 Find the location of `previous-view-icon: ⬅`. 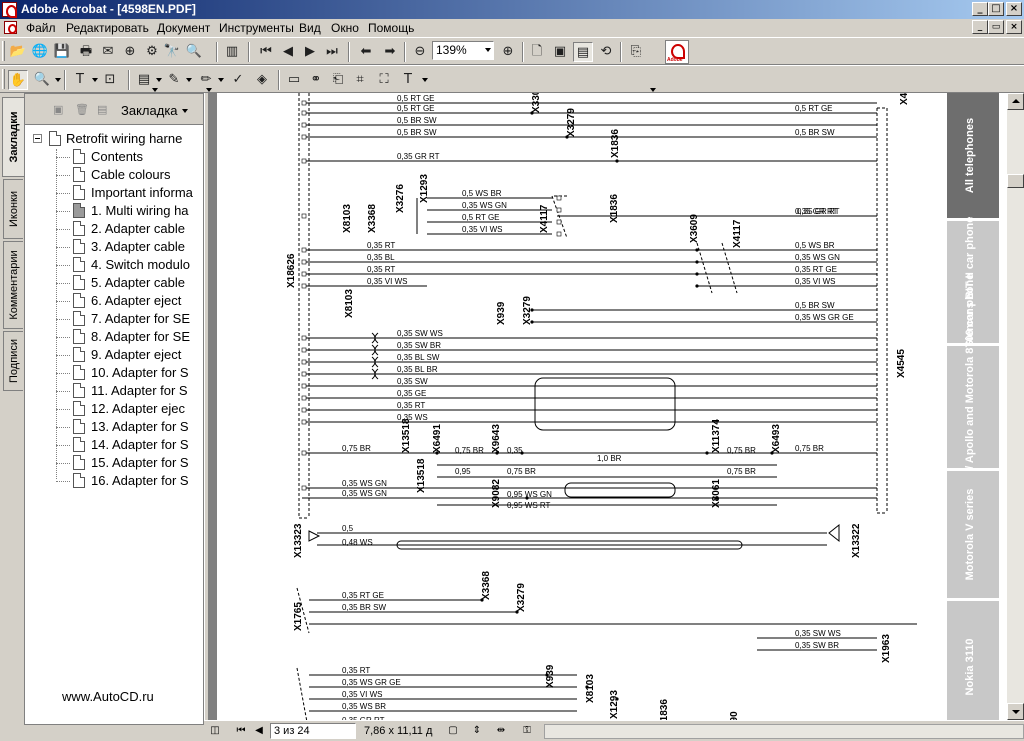

previous-view-icon: ⬅ is located at coordinates (366, 52).